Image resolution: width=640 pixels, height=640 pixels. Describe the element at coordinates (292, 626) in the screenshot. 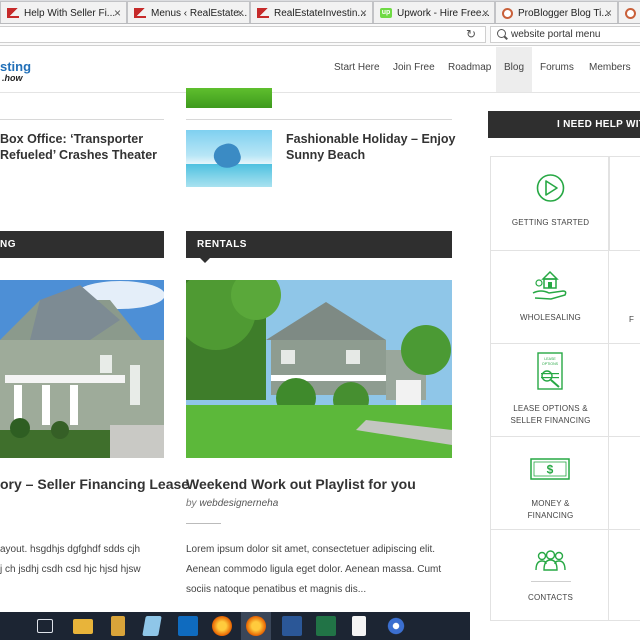

I see `word-icon` at that location.